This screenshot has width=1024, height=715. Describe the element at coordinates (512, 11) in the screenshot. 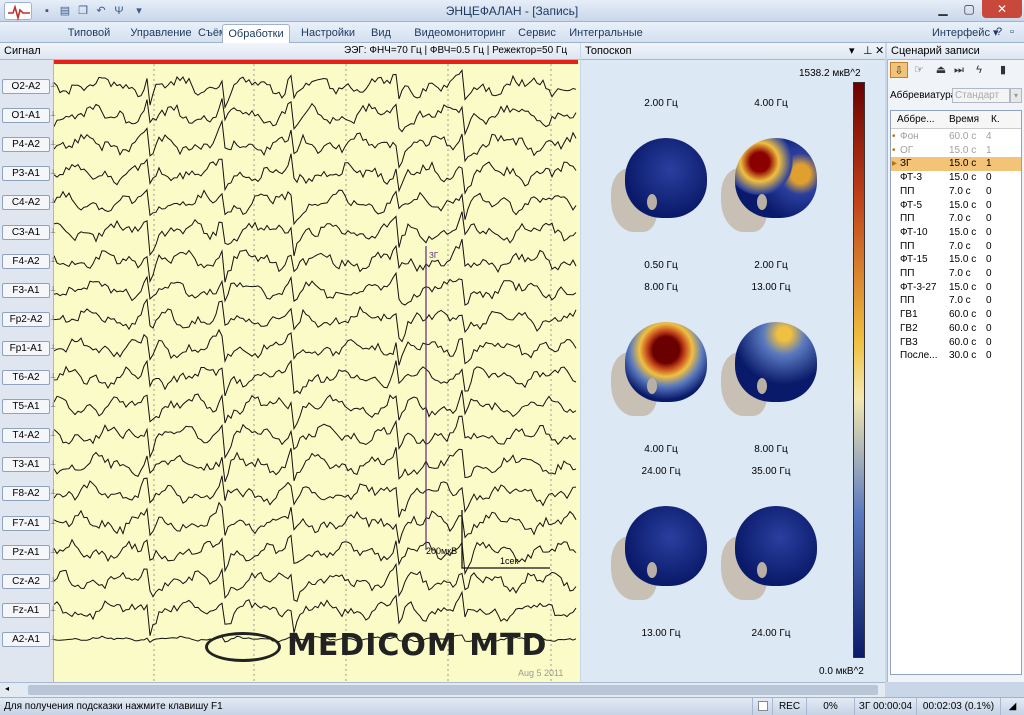

I see `title-bar: ▪ ▤ ❐ ↶ Ψ ▾ ЭНЦЕФАЛАН - [Запись] ▁ ▢ ✕` at that location.